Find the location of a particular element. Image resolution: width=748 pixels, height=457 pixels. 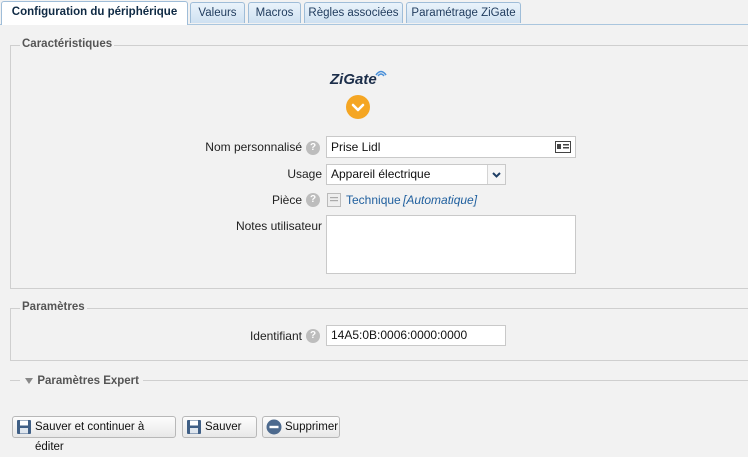

room-link: Technique is located at coordinates (373, 200).